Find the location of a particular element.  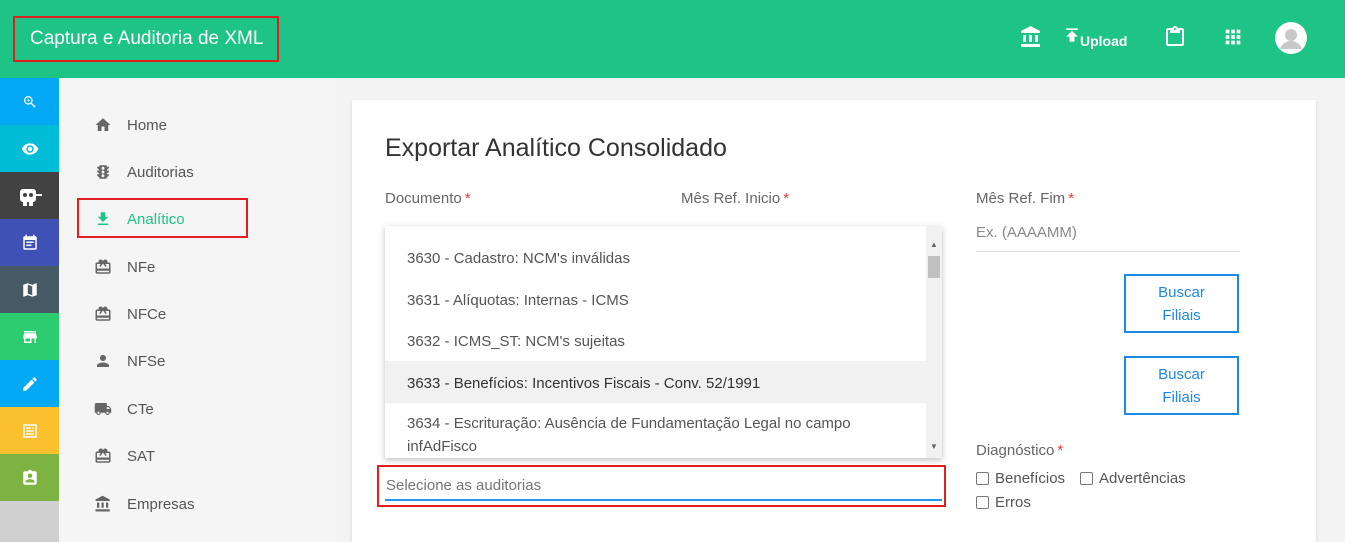

home-icon is located at coordinates (103, 125).